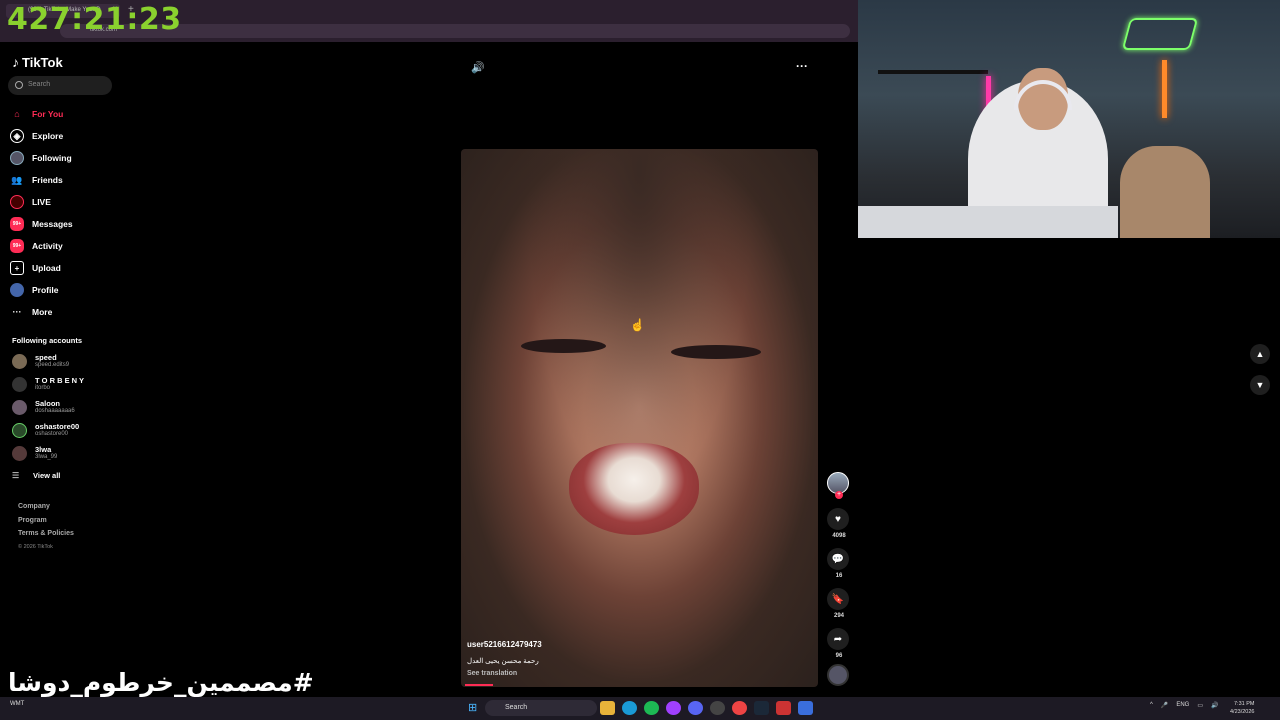 Image resolution: width=1280 pixels, height=720 pixels. I want to click on account-item: 3lwa 3lwa_99, so click(48, 453).